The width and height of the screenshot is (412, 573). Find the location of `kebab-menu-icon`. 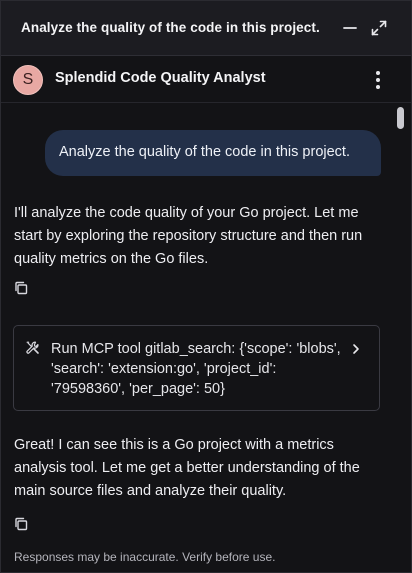

kebab-menu-icon is located at coordinates (378, 80).